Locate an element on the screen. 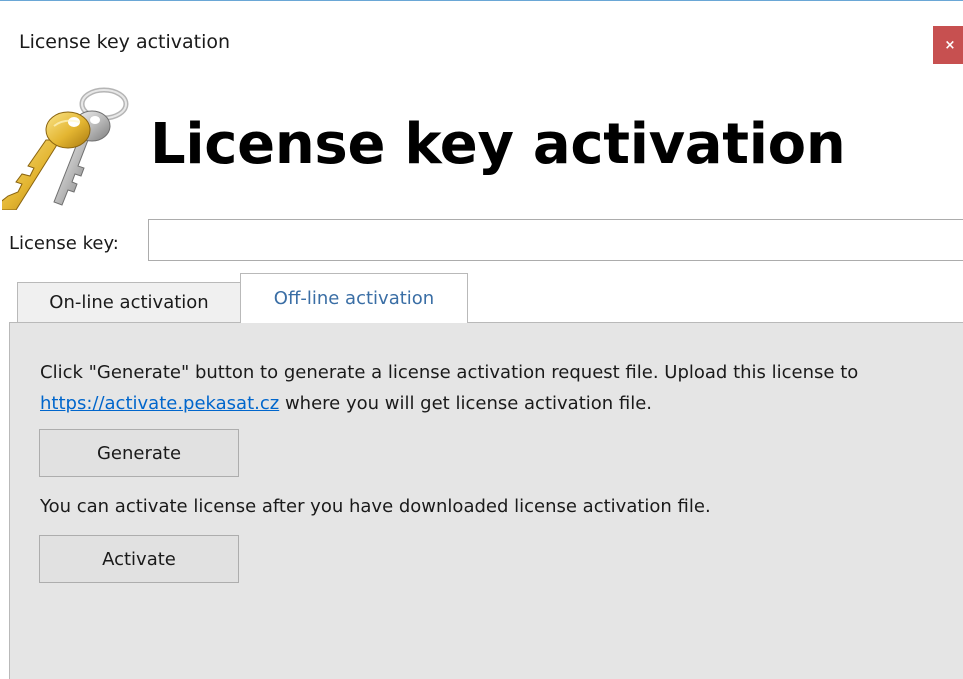  generate-button: Generate is located at coordinates (139, 453).